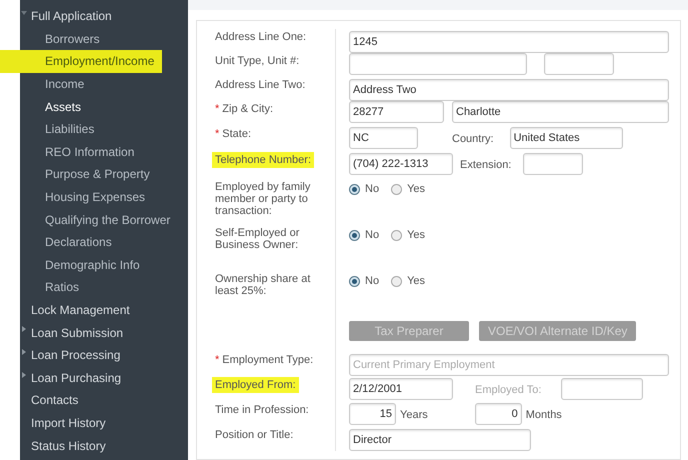 This screenshot has height=460, width=688. I want to click on input-field: (704) 222-1313, so click(401, 164).